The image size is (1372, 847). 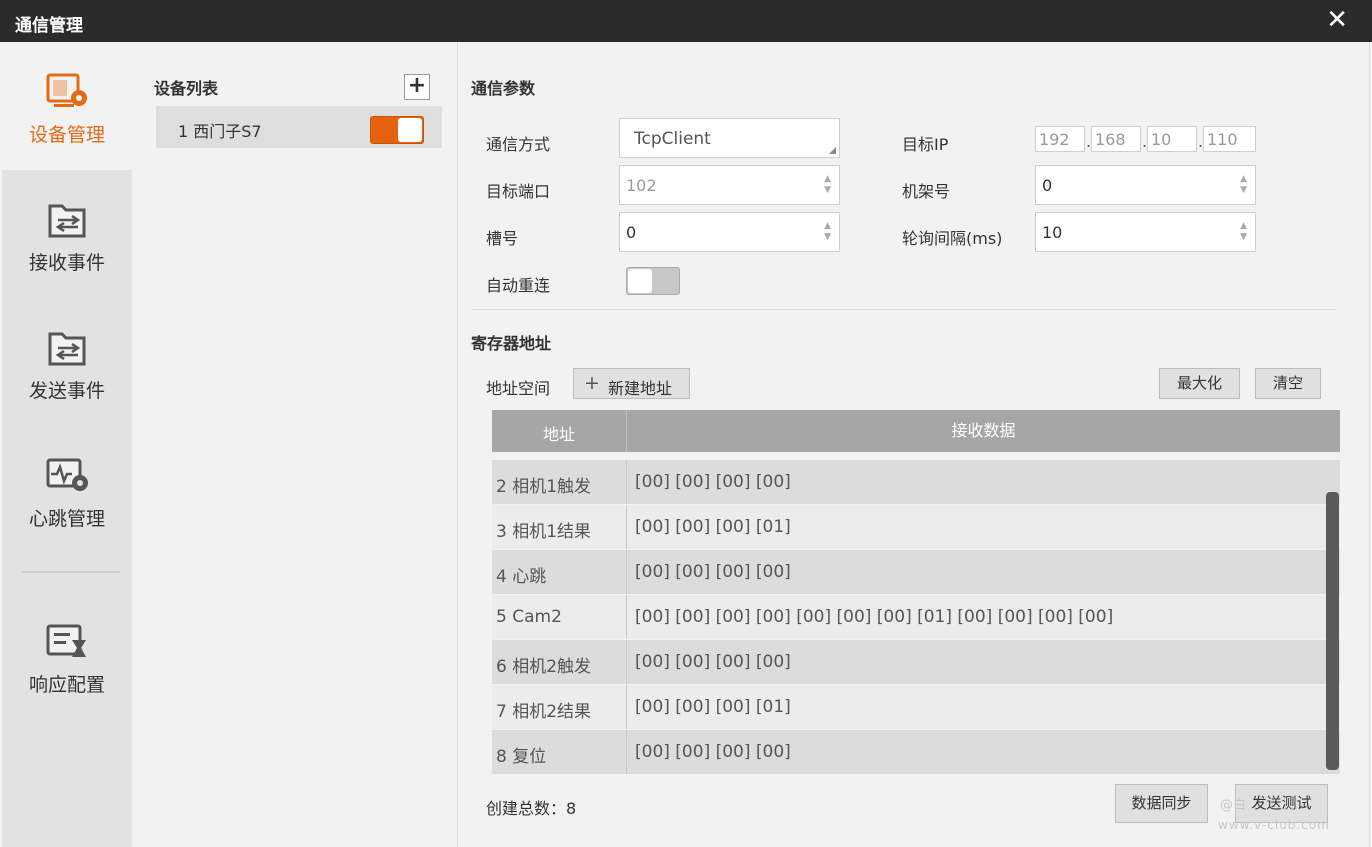 I want to click on slot-label: 槽号, so click(x=502, y=238).